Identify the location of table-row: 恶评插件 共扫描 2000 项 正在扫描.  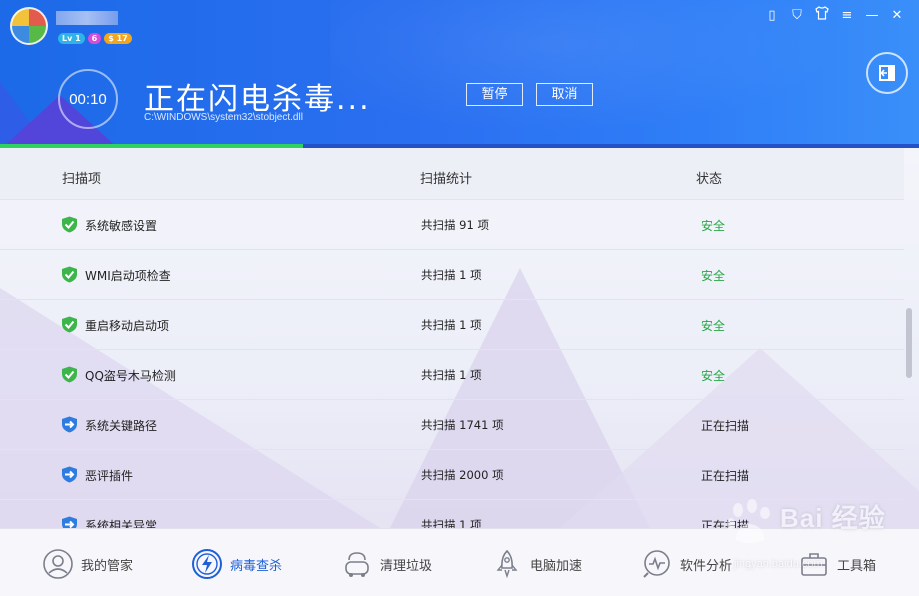
(452, 475).